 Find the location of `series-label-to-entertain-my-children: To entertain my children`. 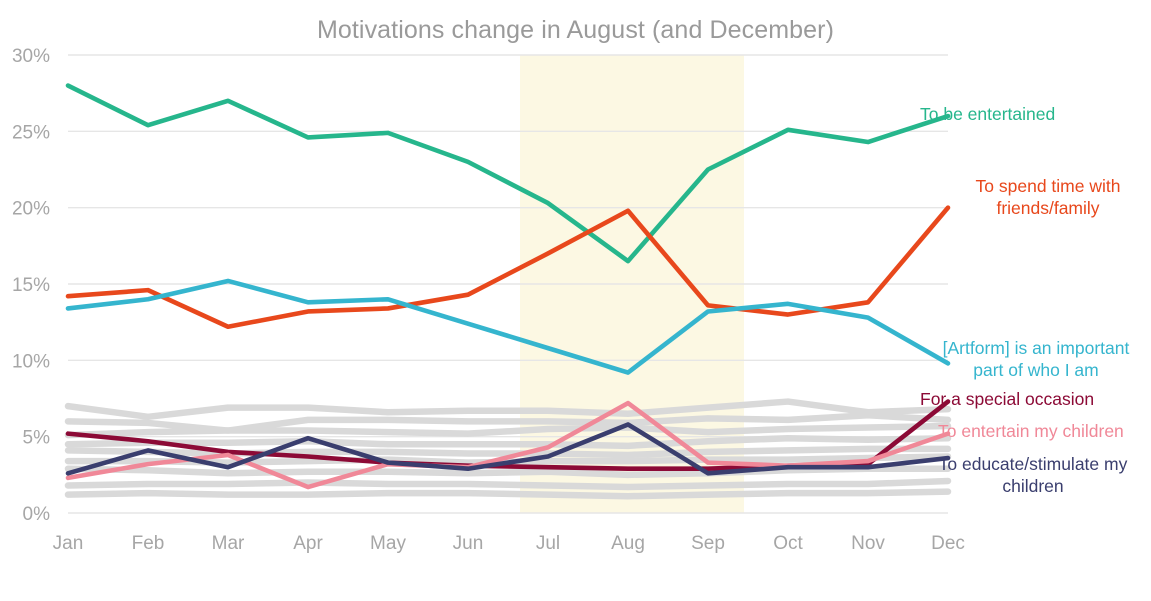

series-label-to-entertain-my-children: To entertain my children is located at coordinates (1031, 431).